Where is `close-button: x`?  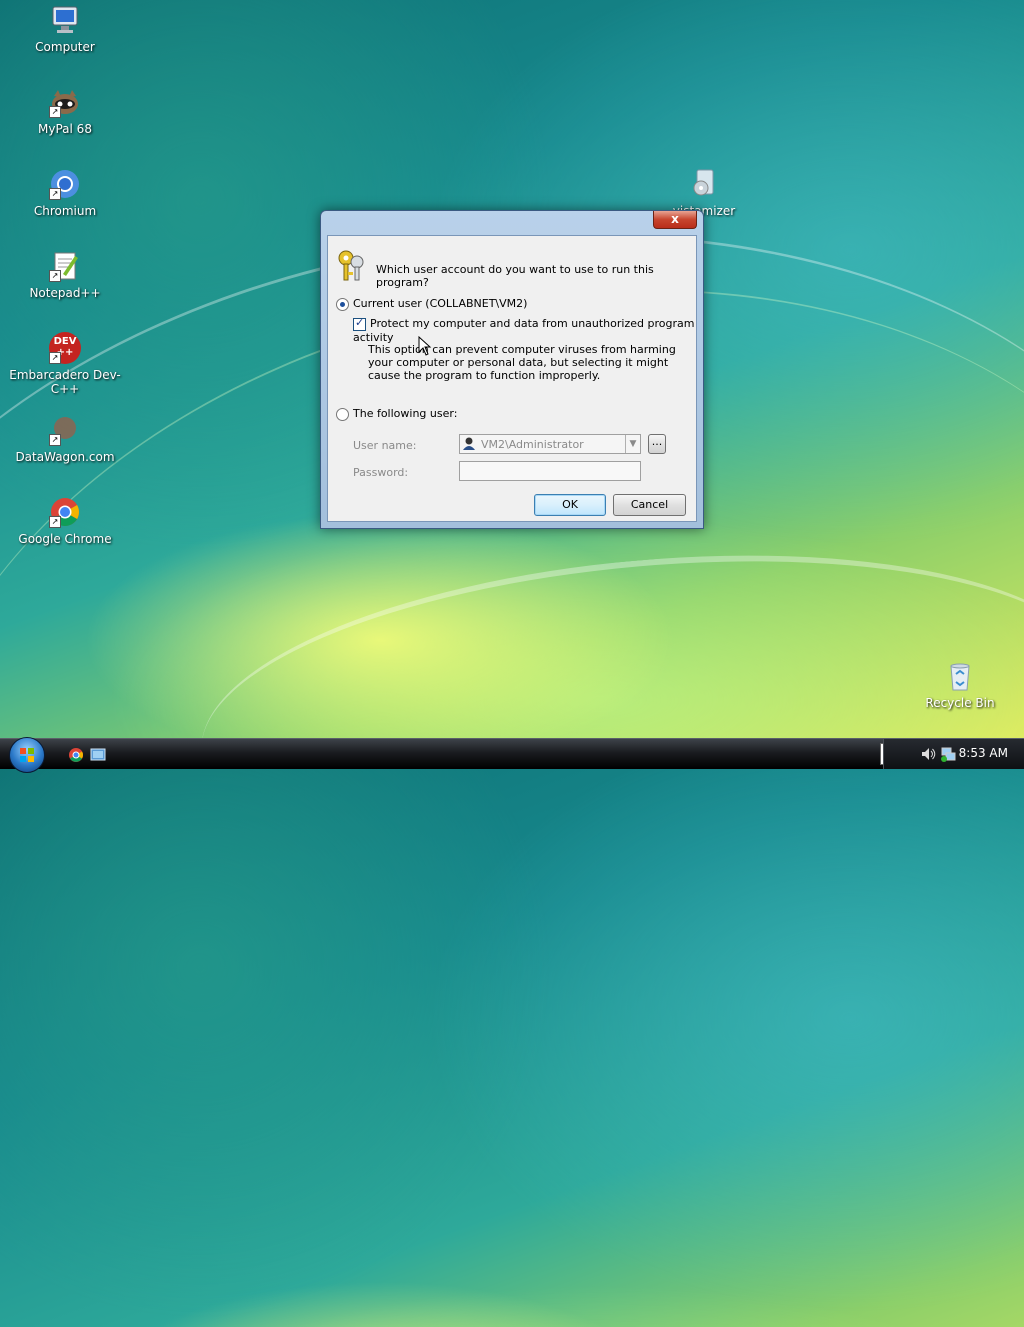 close-button: x is located at coordinates (675, 220).